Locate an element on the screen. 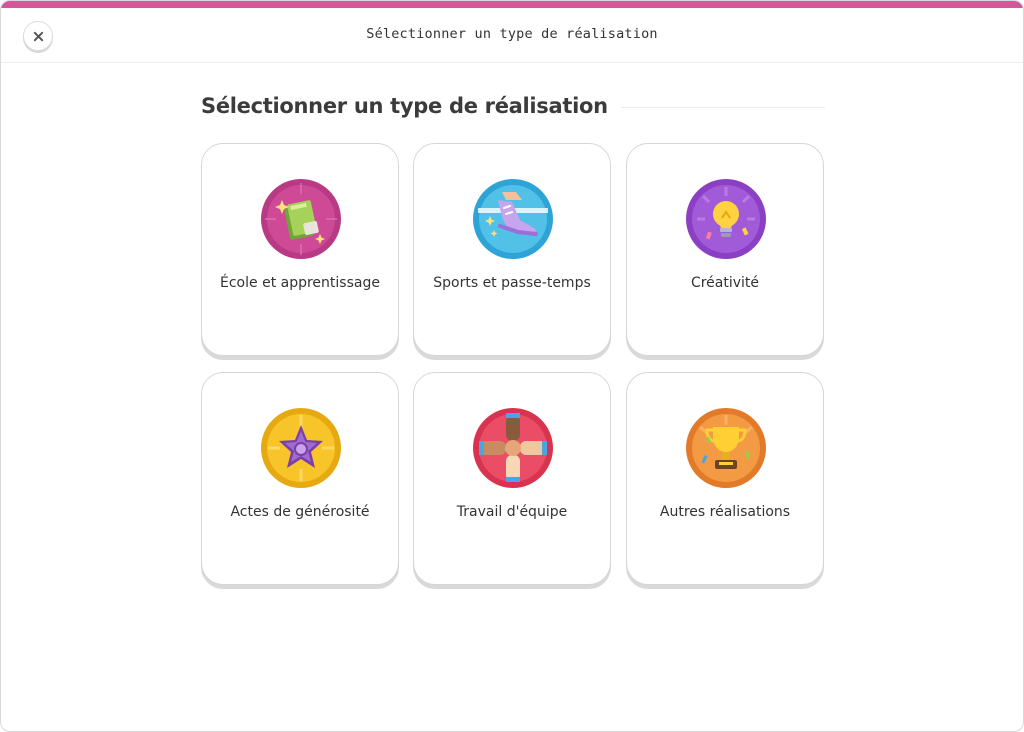 The height and width of the screenshot is (732, 1024). category-card-other: Autres réalisations is located at coordinates (725, 478).